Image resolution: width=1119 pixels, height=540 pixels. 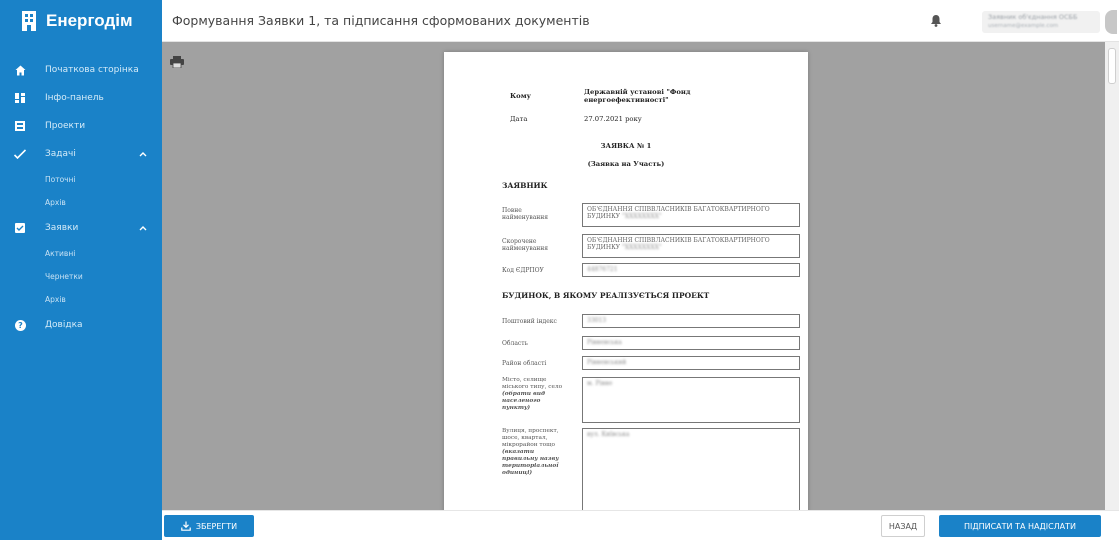 I want to click on edrpou-field: 44876721, so click(x=691, y=270).